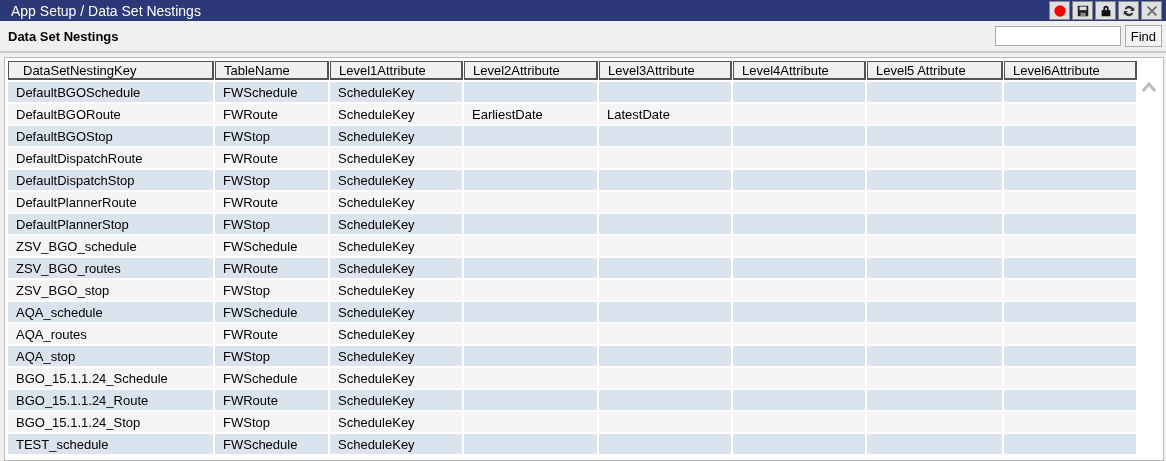 The width and height of the screenshot is (1166, 461). Describe the element at coordinates (110, 180) in the screenshot. I see `table-cell: DefaultDispatchStop` at that location.